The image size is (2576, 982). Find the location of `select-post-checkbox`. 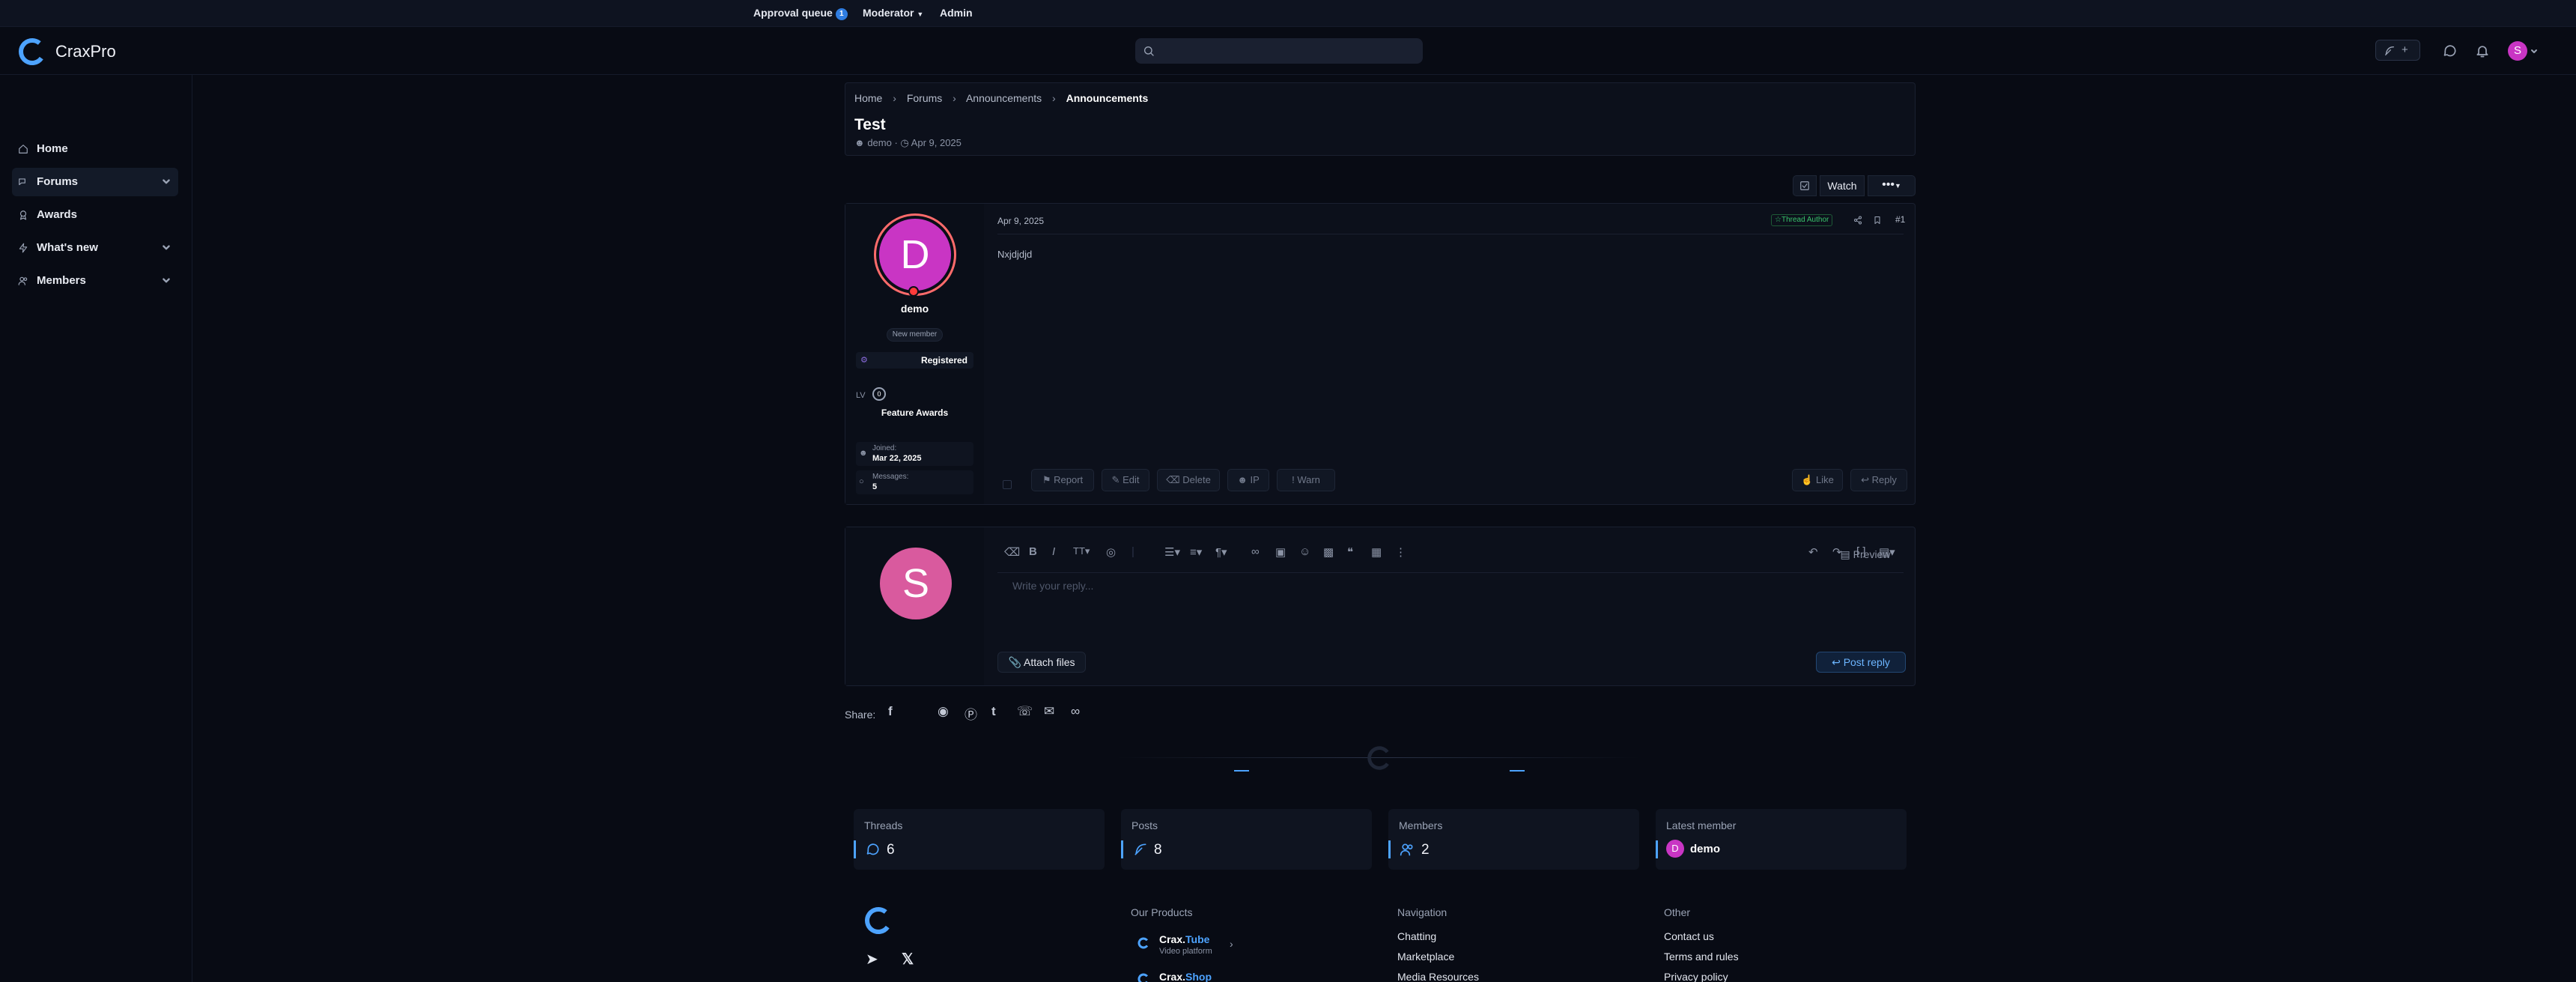

select-post-checkbox is located at coordinates (1007, 484).